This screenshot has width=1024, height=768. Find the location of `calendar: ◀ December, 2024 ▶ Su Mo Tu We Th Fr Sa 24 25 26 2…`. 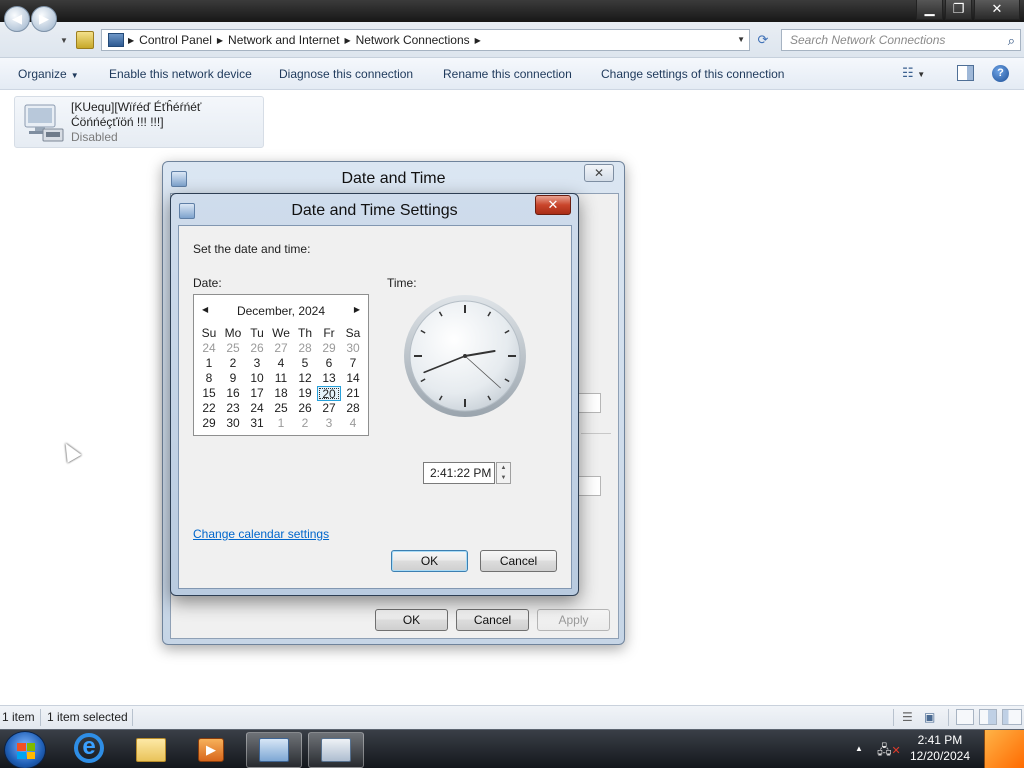

calendar: ◀ December, 2024 ▶ Su Mo Tu We Th Fr Sa 24 25 26 2… is located at coordinates (281, 365).